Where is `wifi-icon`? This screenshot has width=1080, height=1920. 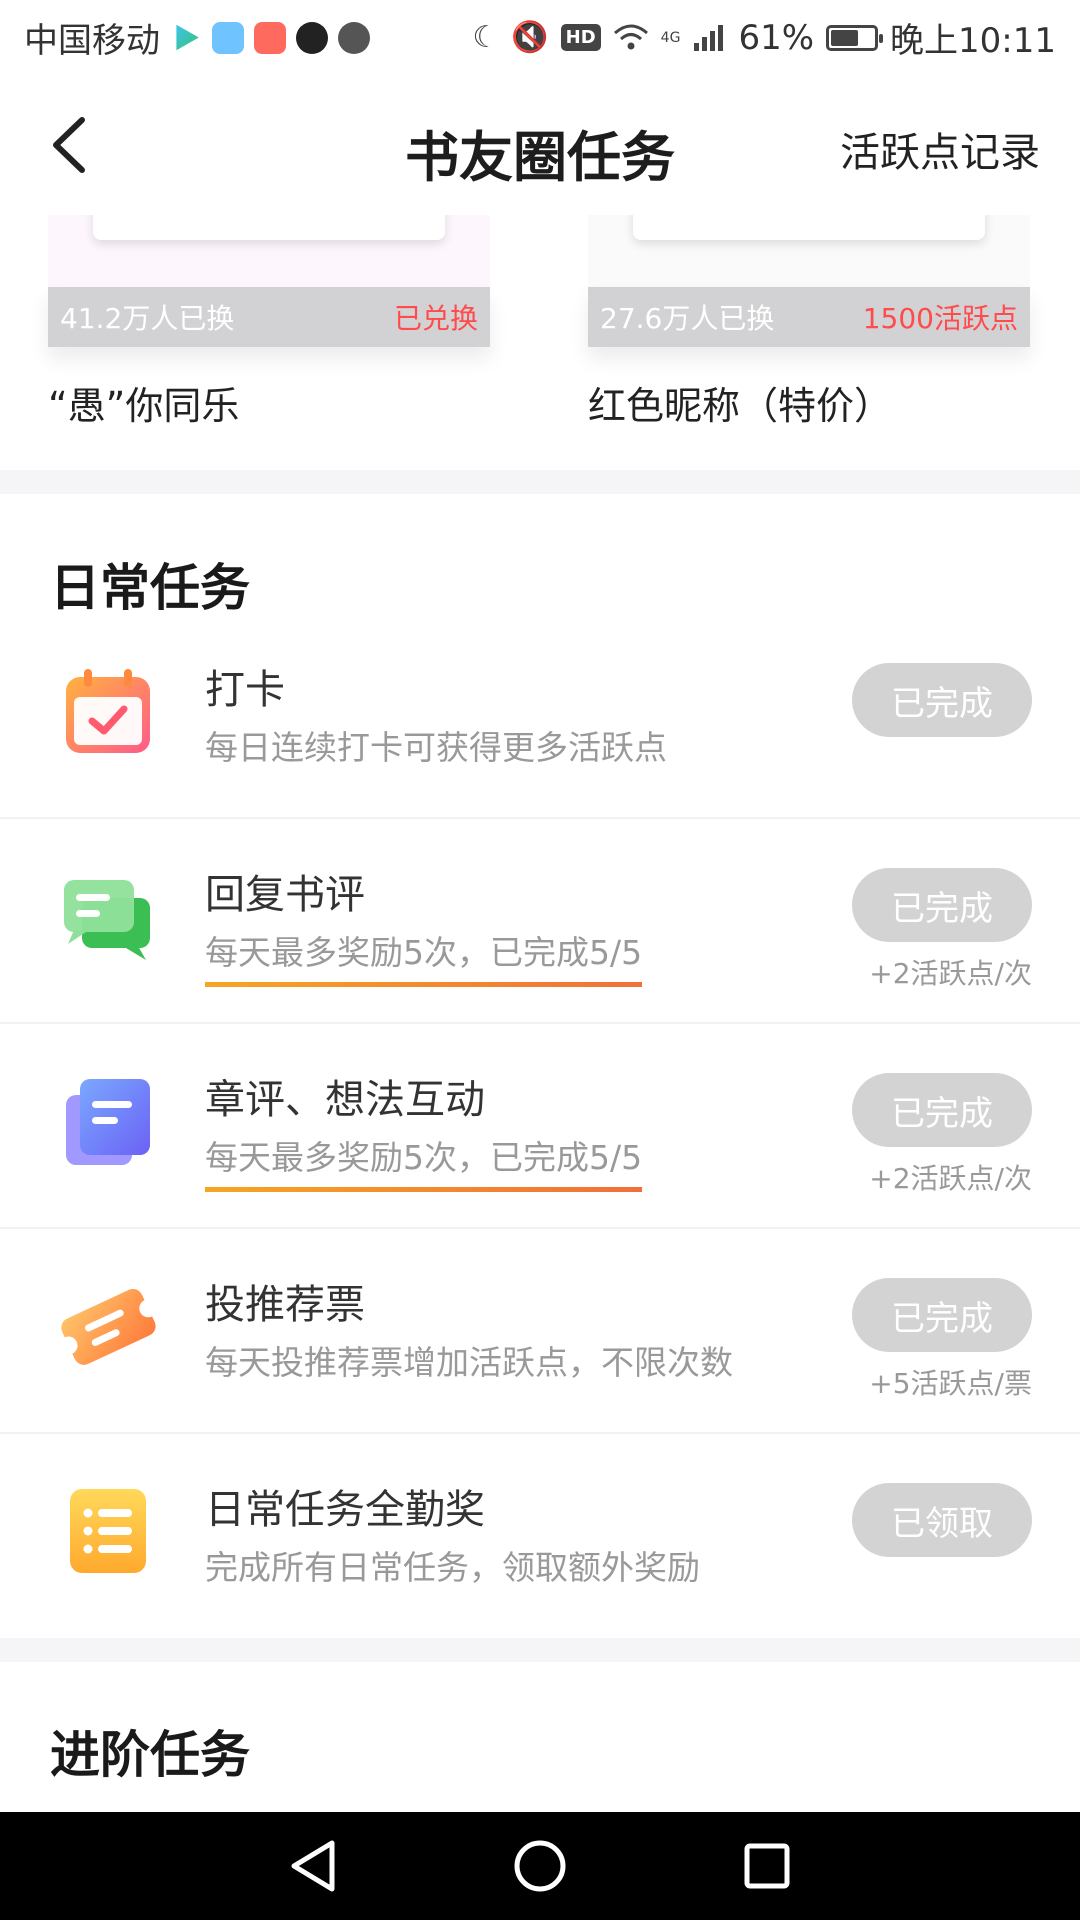 wifi-icon is located at coordinates (630, 36).